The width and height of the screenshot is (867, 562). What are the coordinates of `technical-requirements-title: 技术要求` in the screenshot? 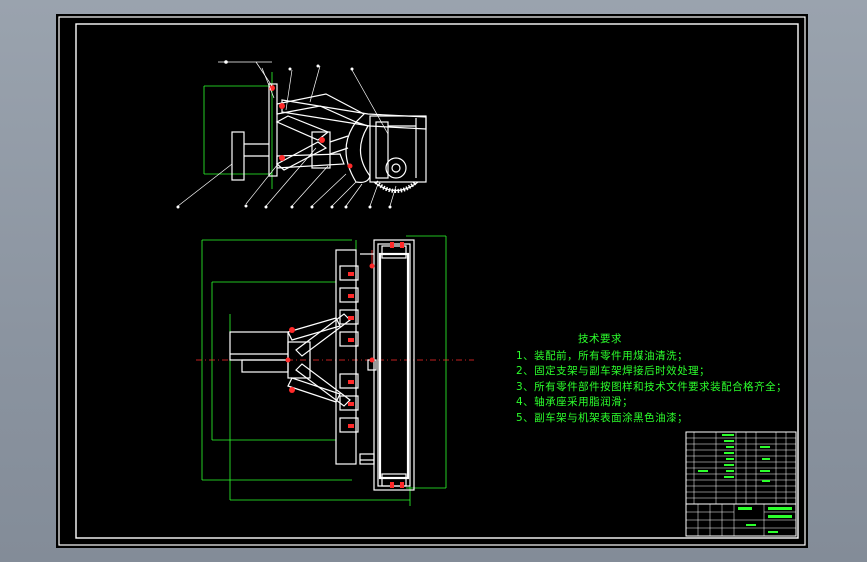 It's located at (600, 339).